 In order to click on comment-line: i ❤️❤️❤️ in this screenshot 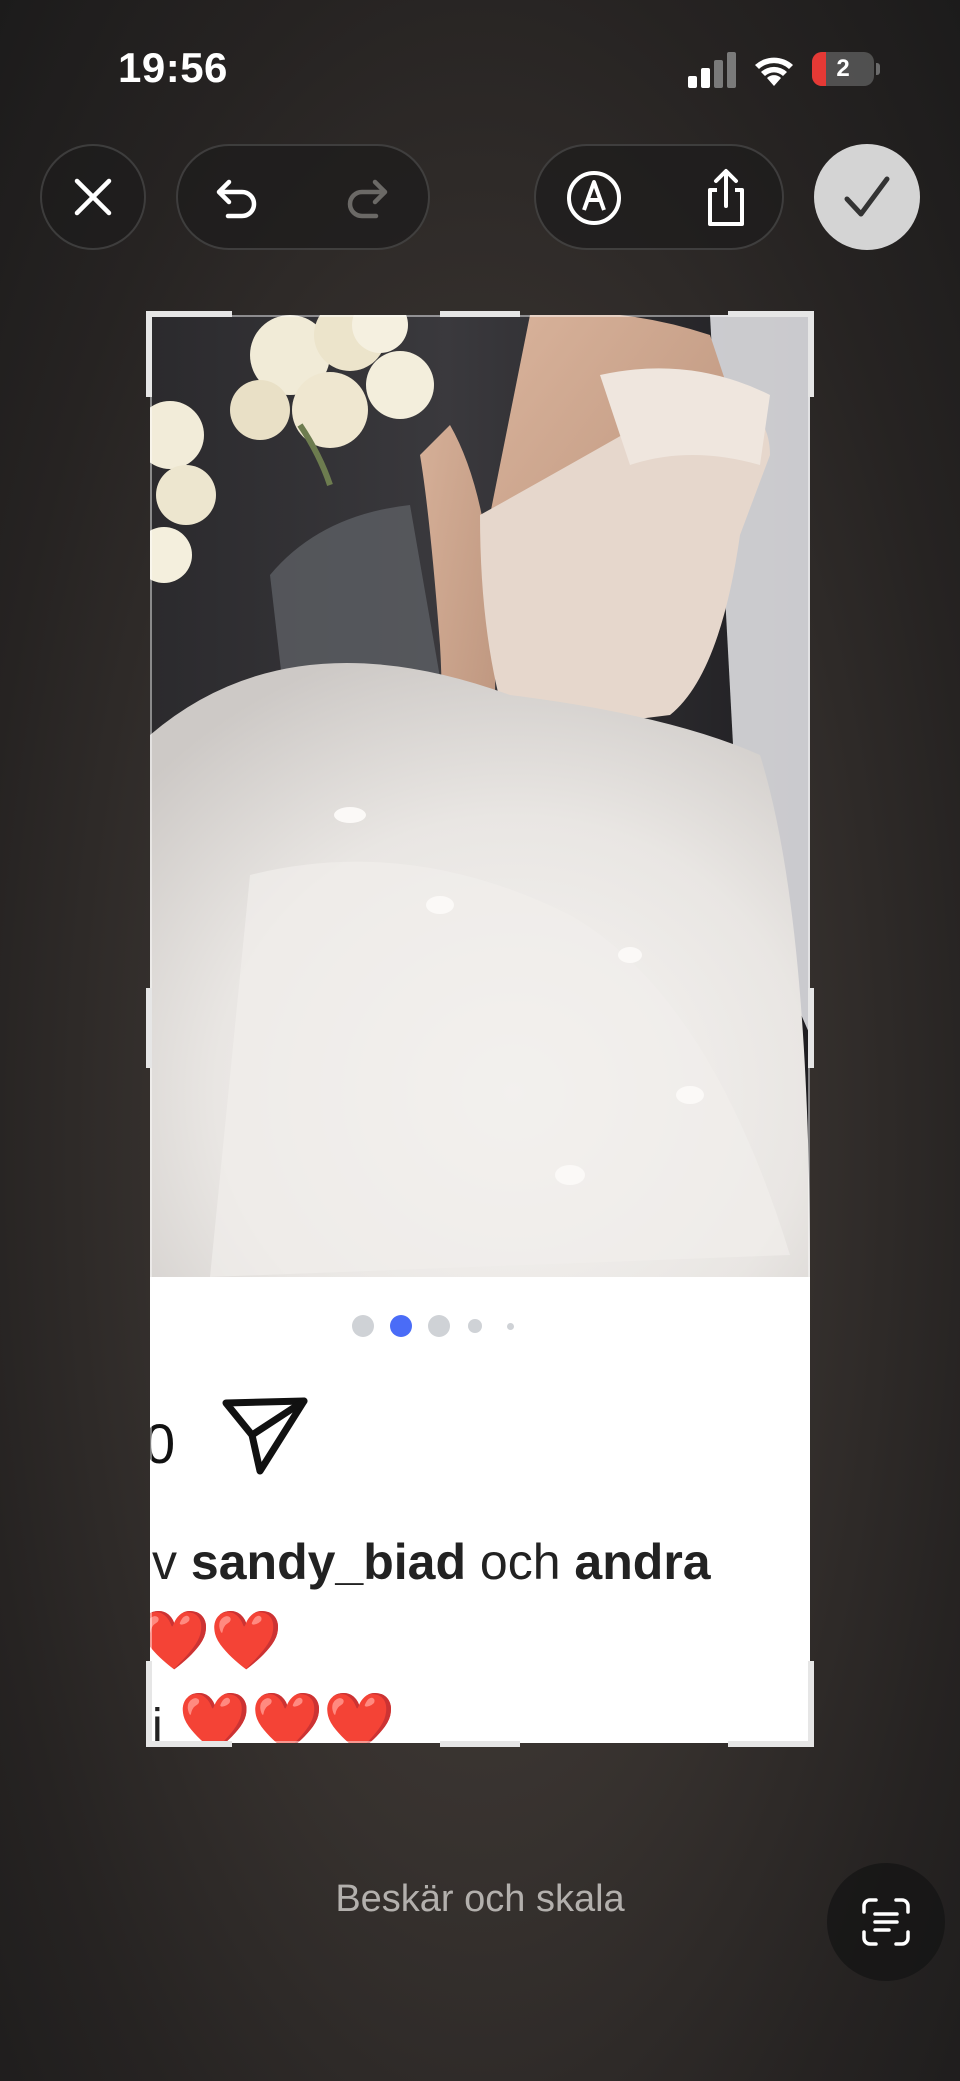, I will do `click(274, 1717)`.